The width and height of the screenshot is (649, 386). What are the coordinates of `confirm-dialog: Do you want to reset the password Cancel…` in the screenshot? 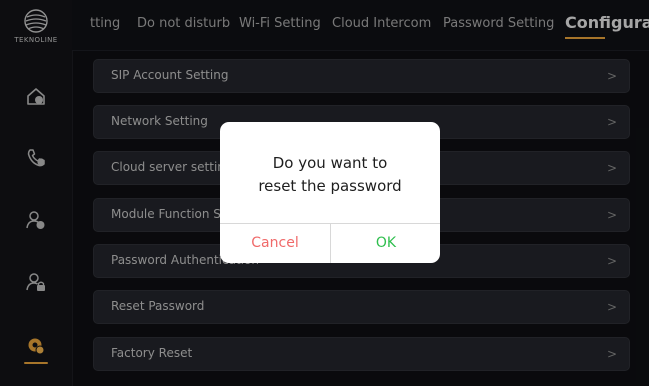 It's located at (330, 192).